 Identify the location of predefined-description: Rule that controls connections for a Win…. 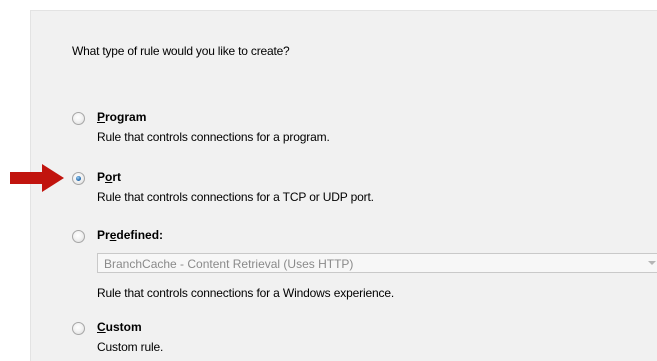
(246, 293).